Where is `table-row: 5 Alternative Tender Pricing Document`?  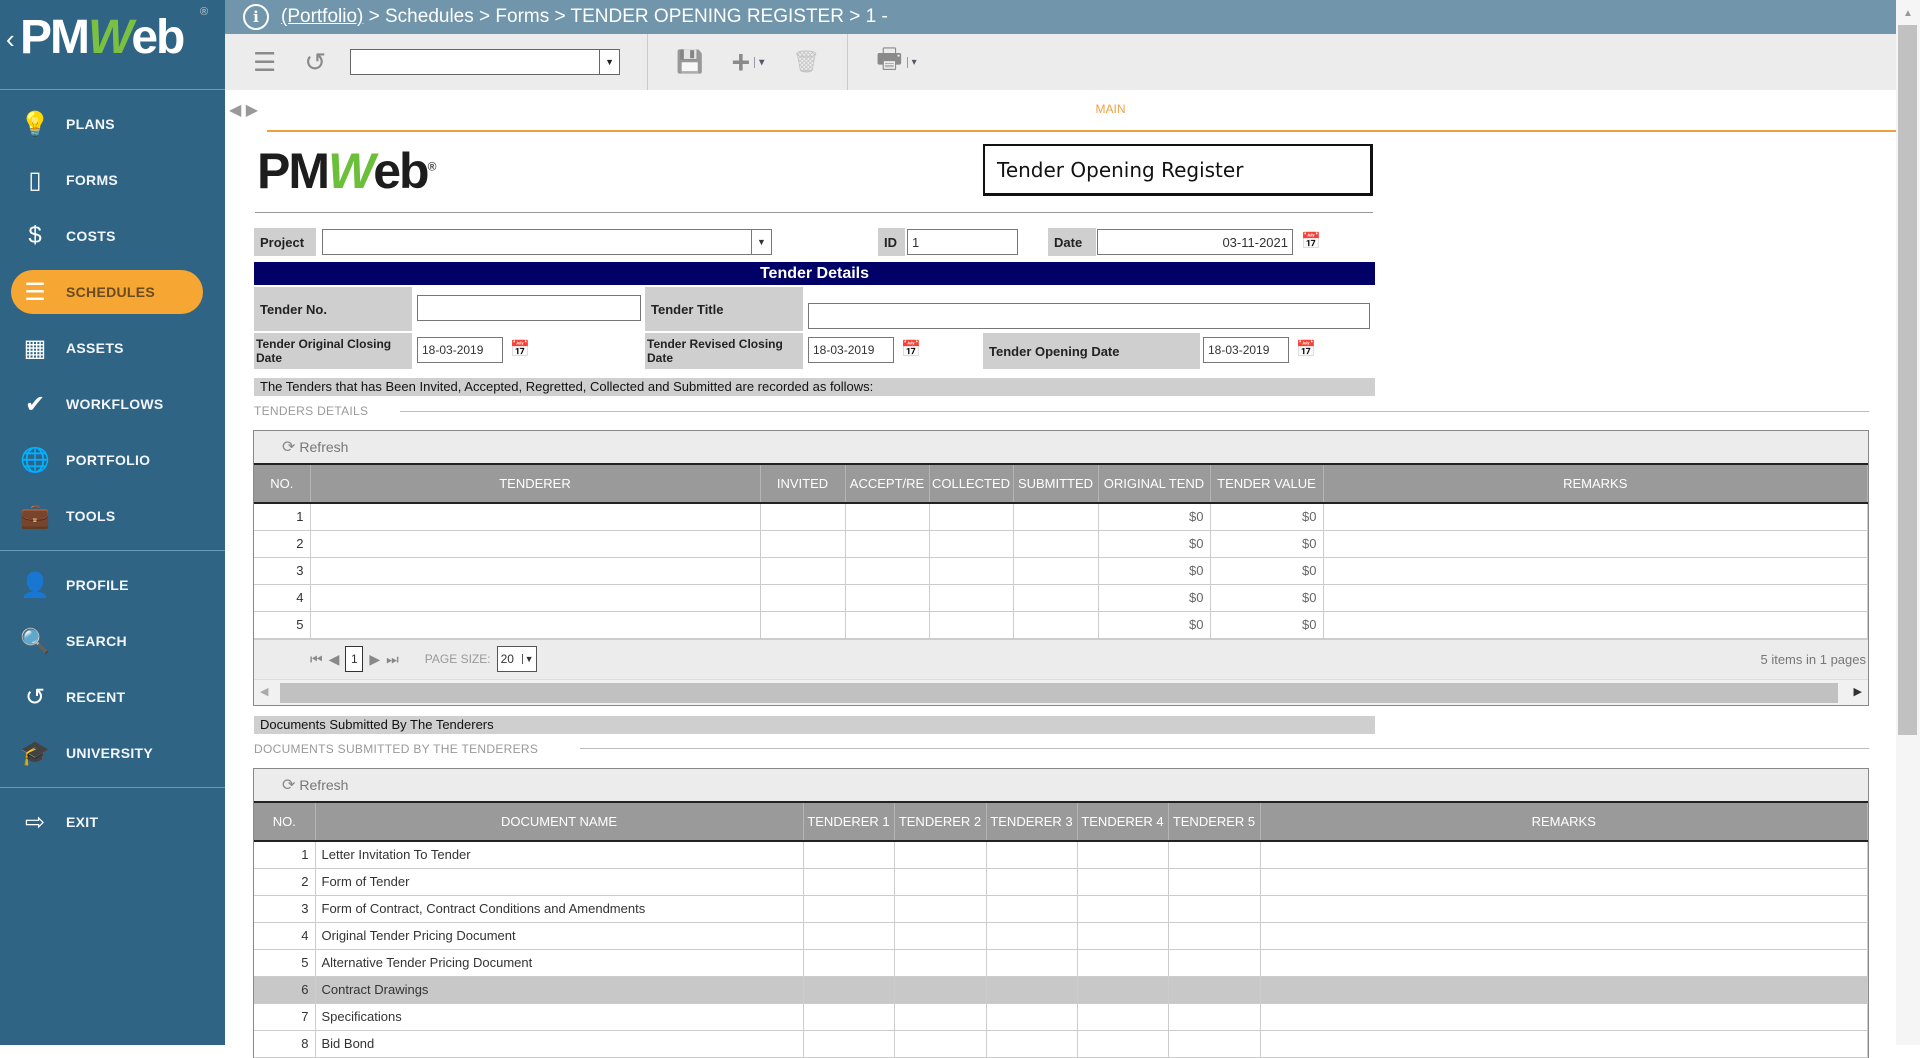
table-row: 5 Alternative Tender Pricing Document is located at coordinates (1061, 963).